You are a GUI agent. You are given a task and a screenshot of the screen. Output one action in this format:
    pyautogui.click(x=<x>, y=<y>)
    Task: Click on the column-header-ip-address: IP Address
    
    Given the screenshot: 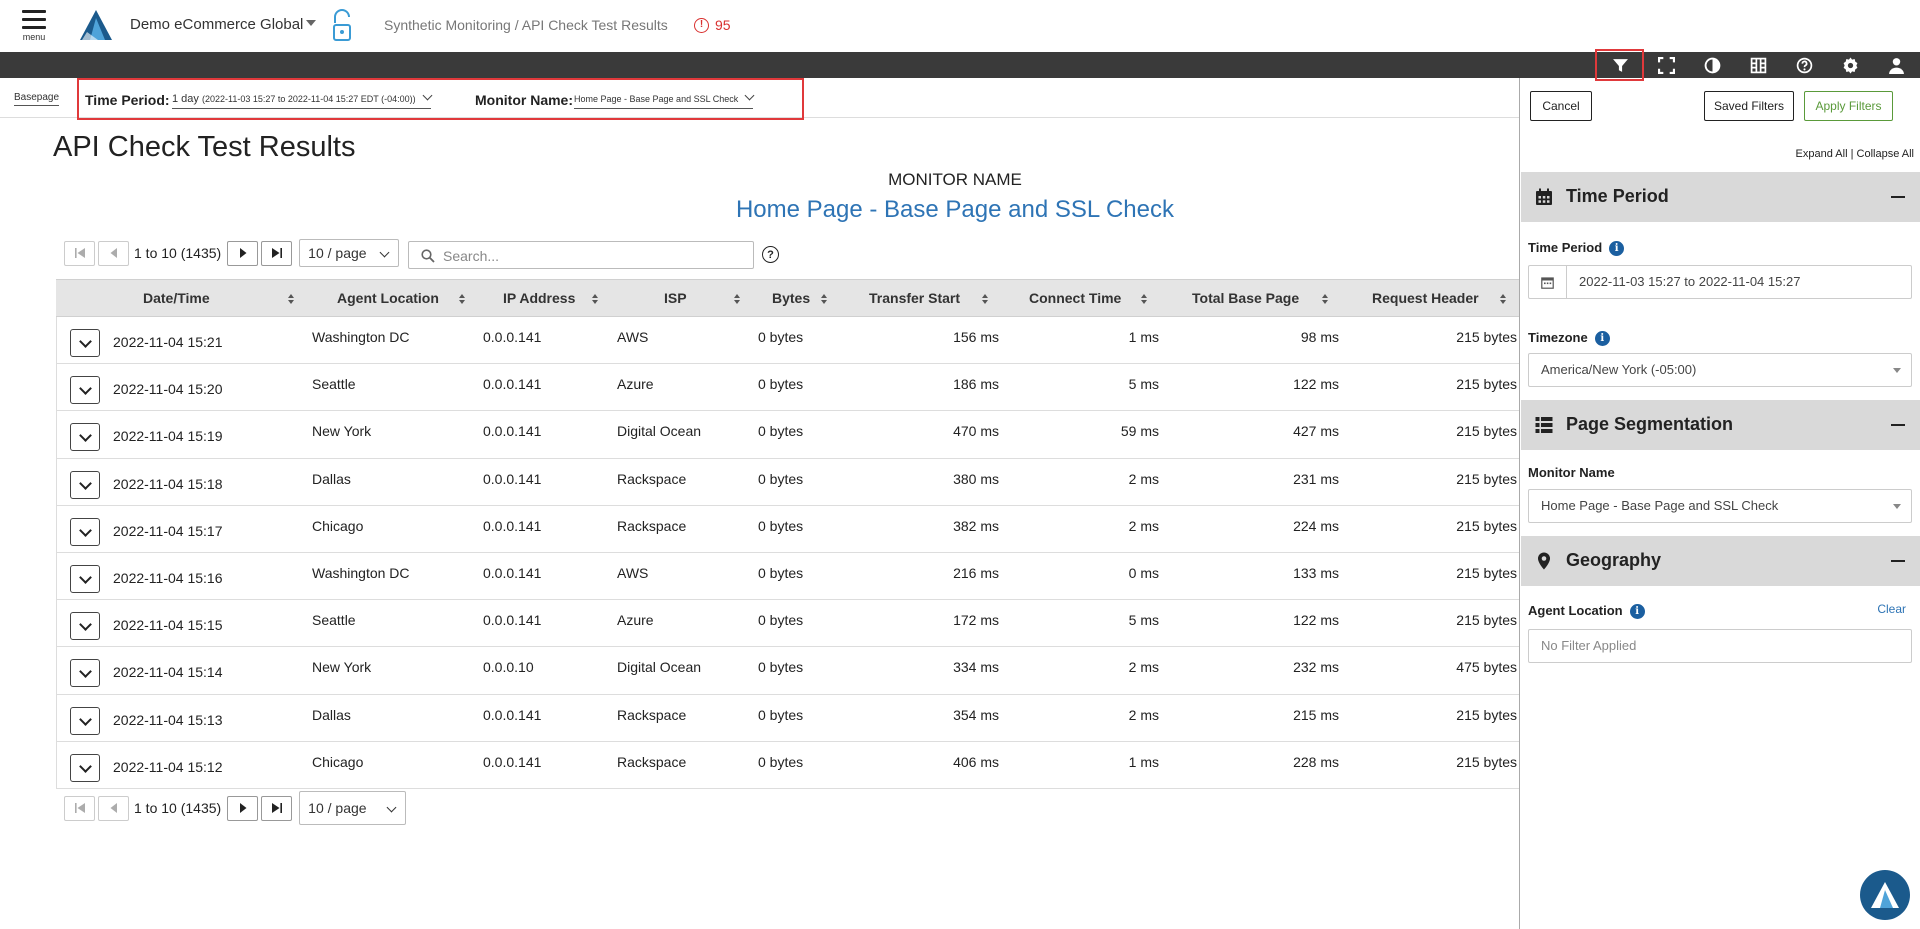 What is the action you would take?
    pyautogui.click(x=539, y=299)
    